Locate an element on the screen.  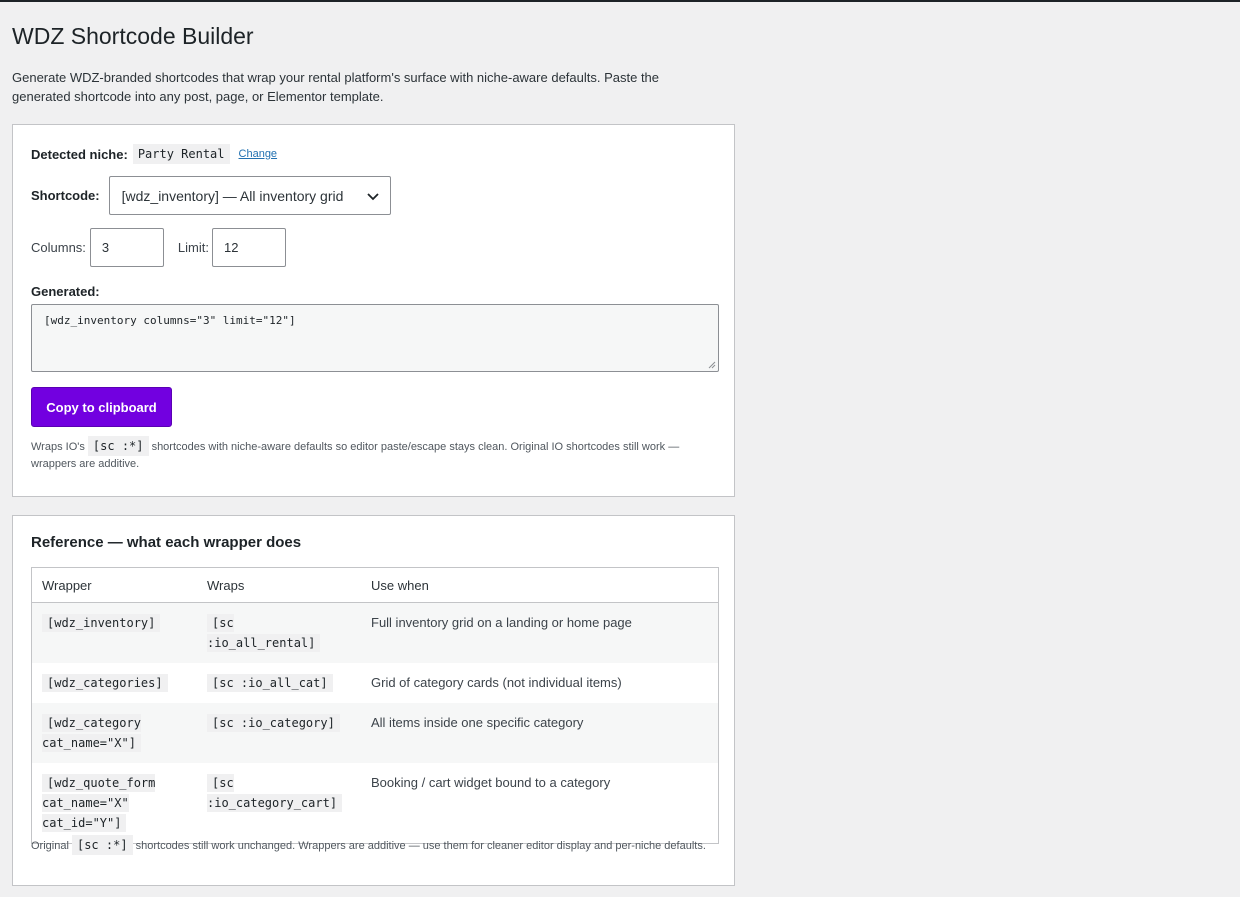
shortcode-select: [wdz_inventory] — All inventory grid is located at coordinates (249, 195).